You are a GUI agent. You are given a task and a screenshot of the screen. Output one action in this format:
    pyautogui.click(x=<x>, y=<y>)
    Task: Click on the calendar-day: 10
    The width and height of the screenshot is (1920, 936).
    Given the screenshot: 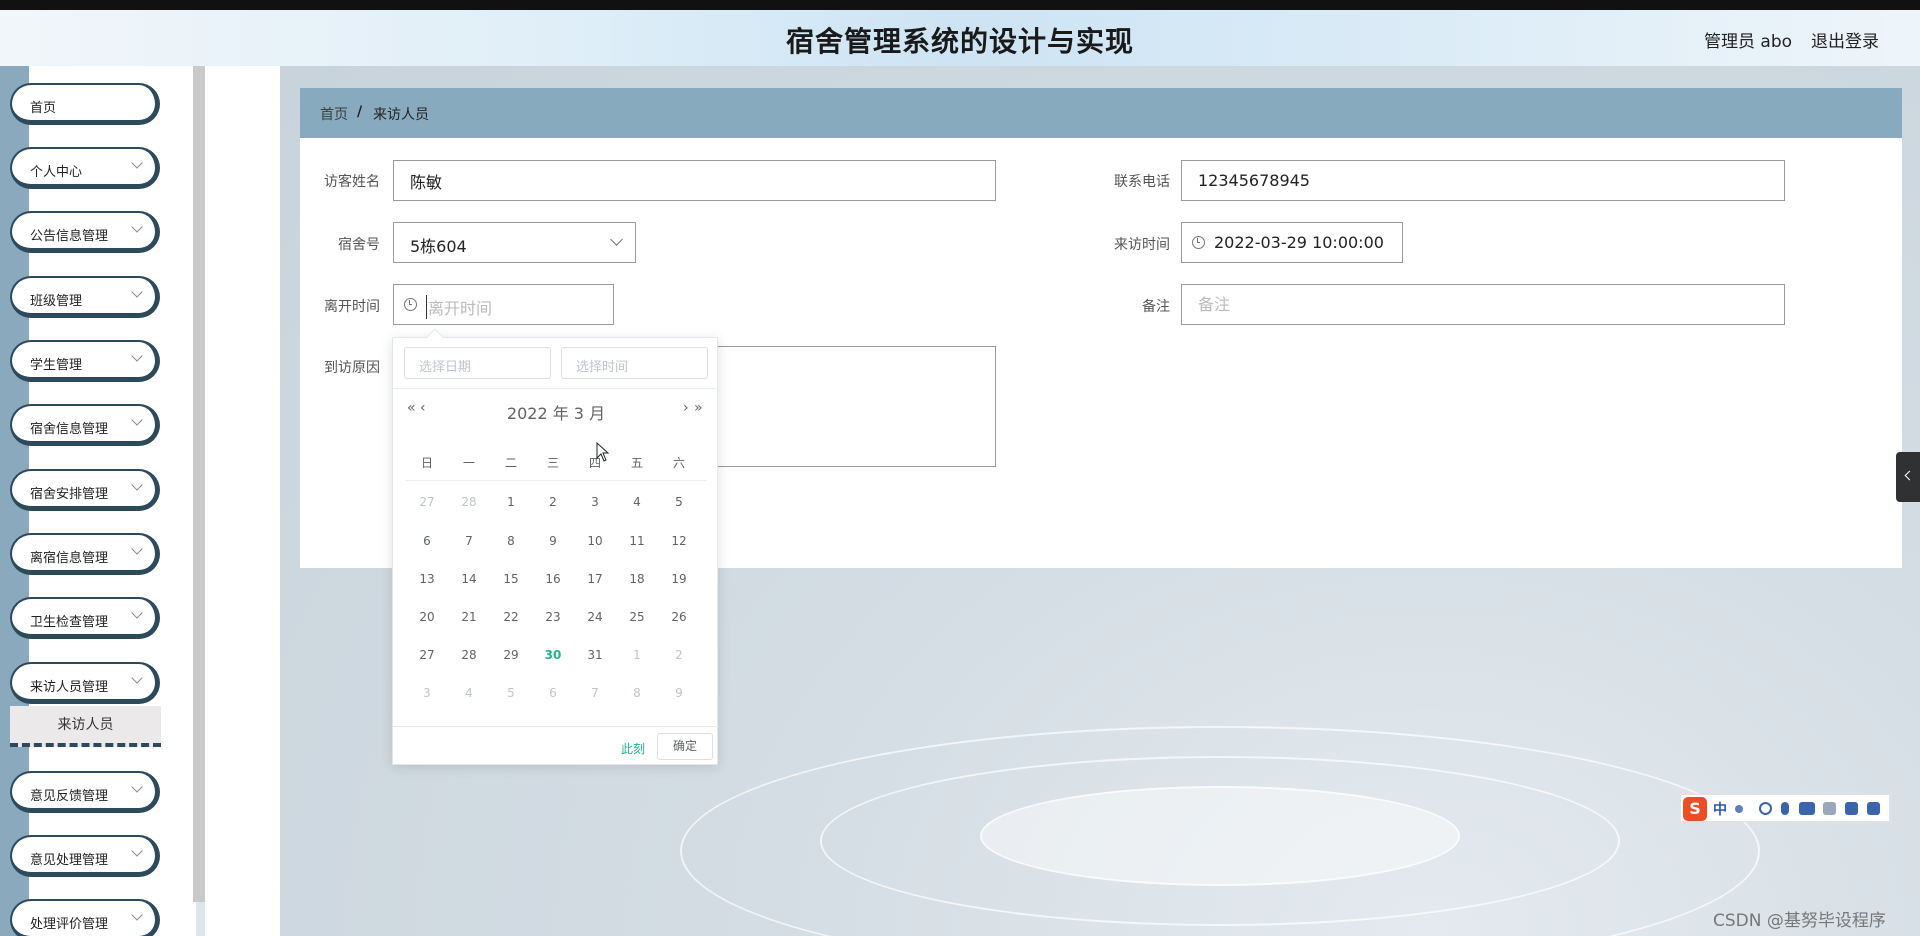 What is the action you would take?
    pyautogui.click(x=595, y=541)
    